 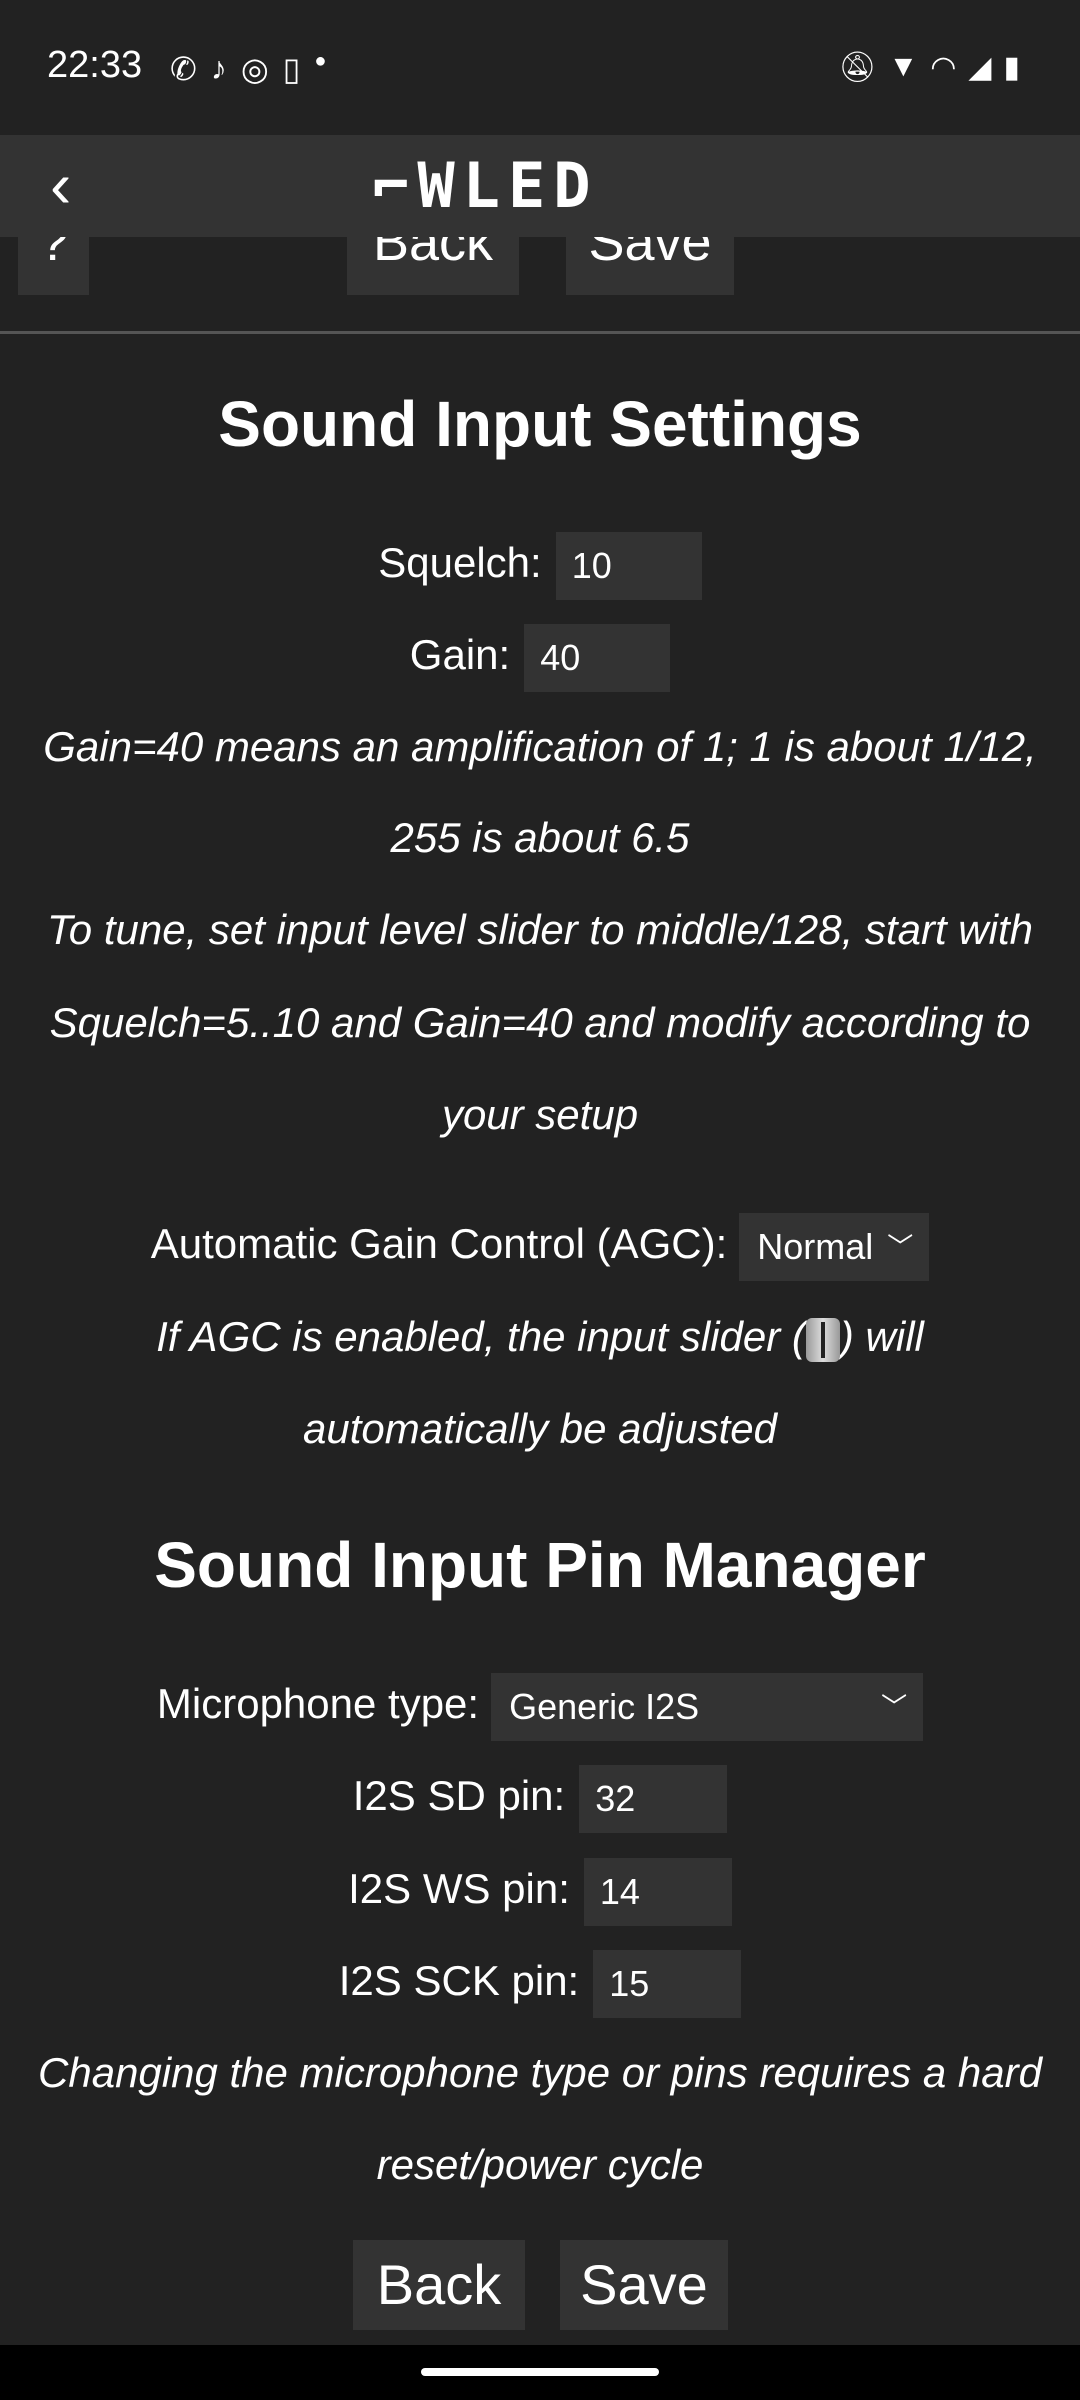 What do you see at coordinates (433, 266) in the screenshot?
I see `top-back-button: Back` at bounding box center [433, 266].